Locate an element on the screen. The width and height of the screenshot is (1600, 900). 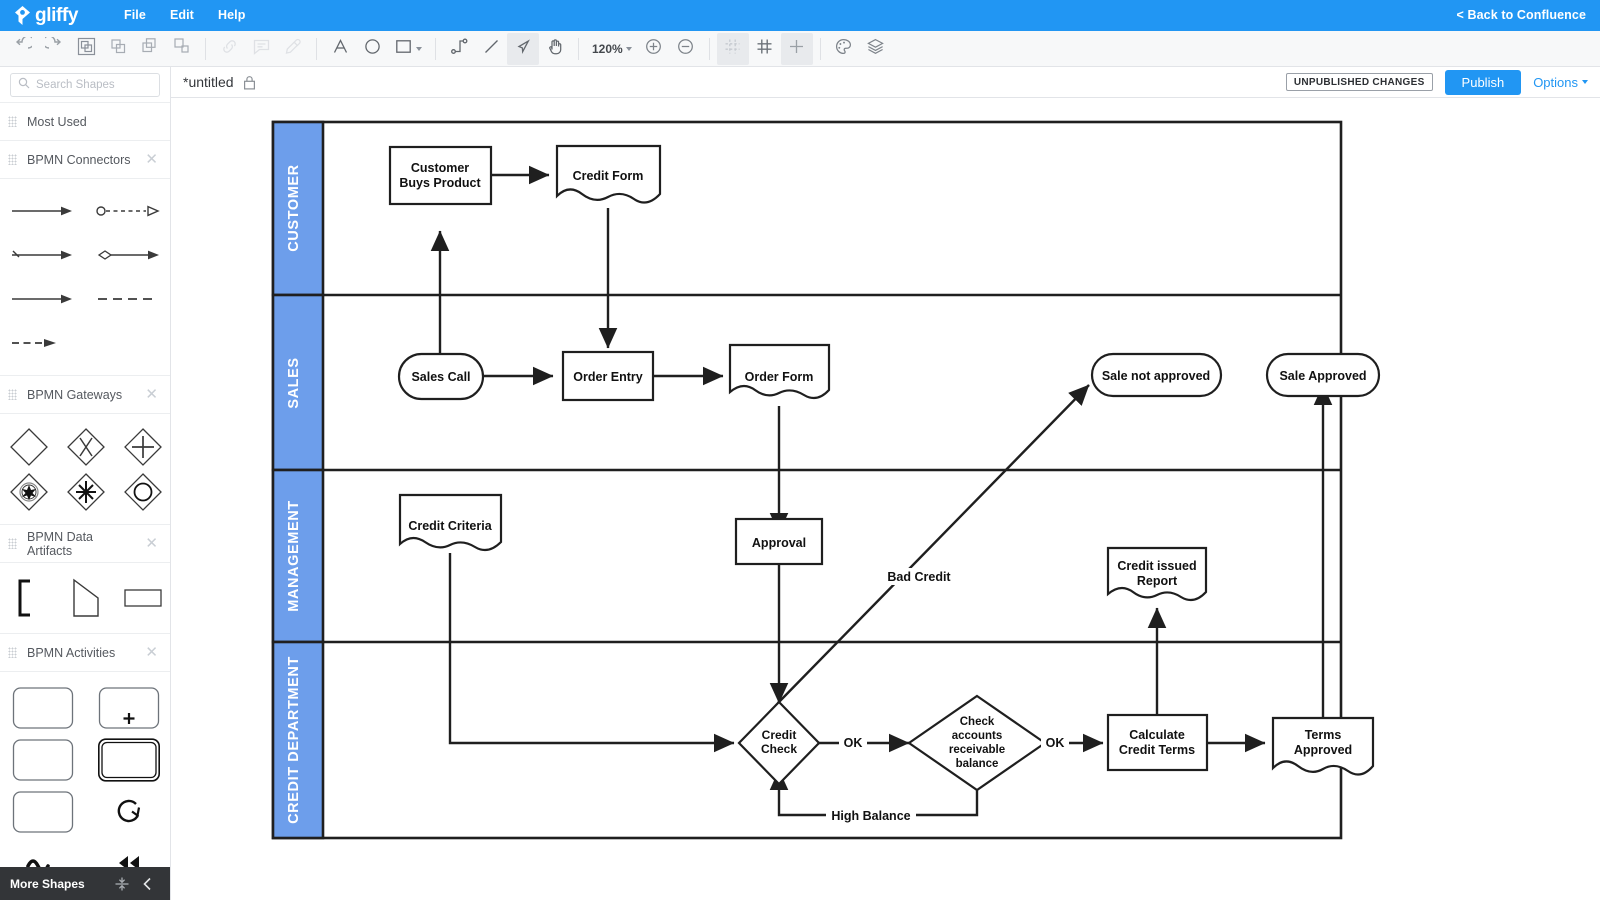
shape-exclusive-gateway is located at coordinates (28, 446).